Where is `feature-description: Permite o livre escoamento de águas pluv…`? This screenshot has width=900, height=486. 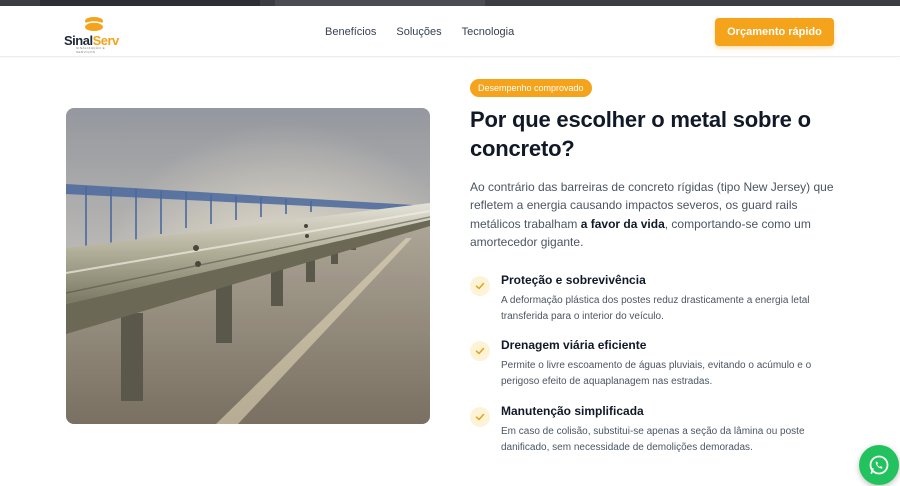 feature-description: Permite o livre escoamento de águas pluv… is located at coordinates (656, 373).